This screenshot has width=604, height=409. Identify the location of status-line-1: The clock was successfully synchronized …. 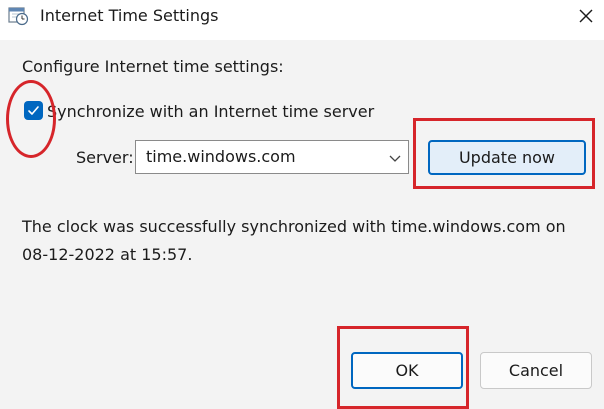
(294, 226).